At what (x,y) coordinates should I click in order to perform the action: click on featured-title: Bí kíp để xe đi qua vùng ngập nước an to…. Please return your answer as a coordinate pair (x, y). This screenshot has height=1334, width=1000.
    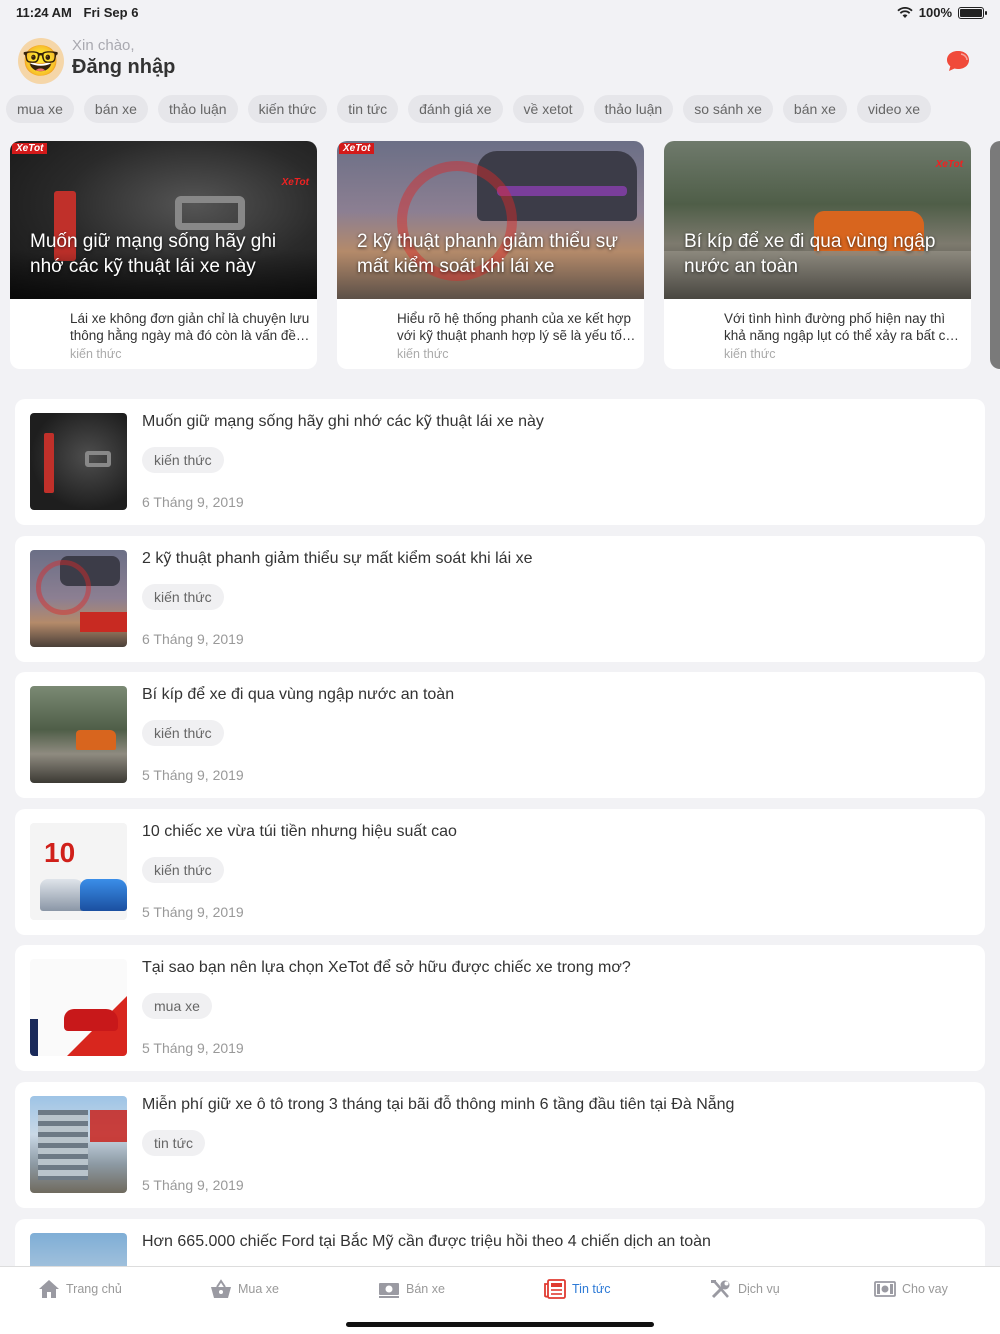
    Looking at the image, I should click on (810, 254).